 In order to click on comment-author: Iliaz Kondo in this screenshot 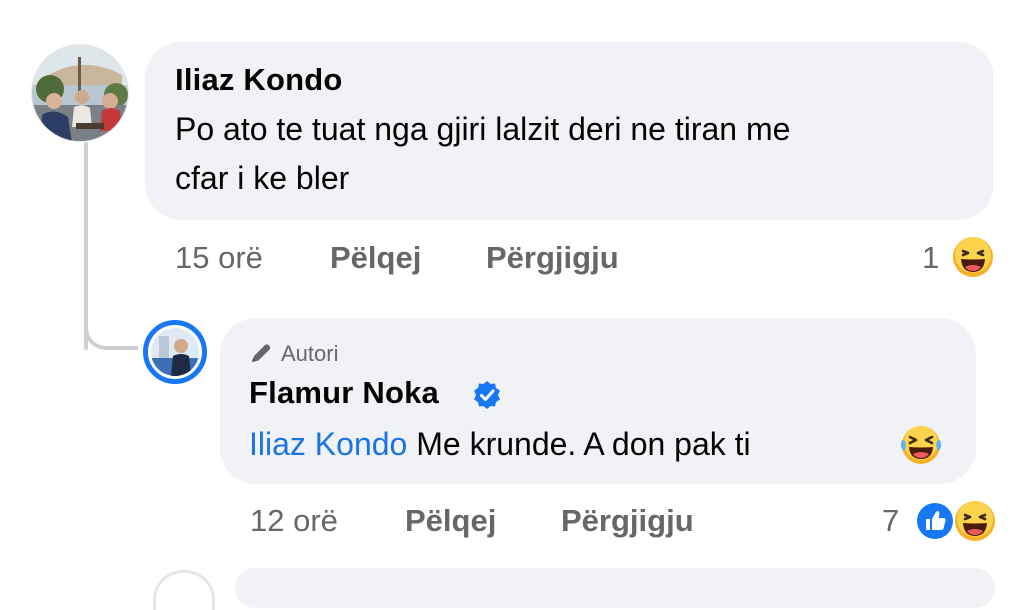, I will do `click(259, 80)`.